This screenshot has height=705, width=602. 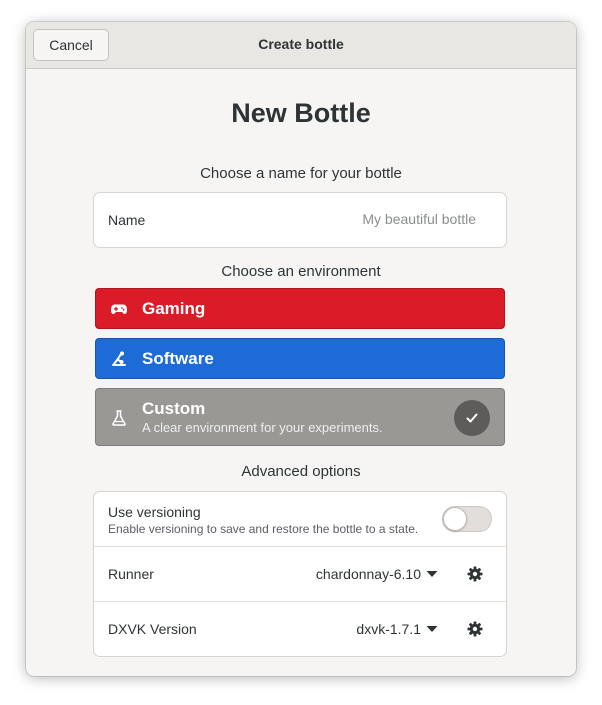 What do you see at coordinates (174, 308) in the screenshot?
I see `gaming-title: Gaming` at bounding box center [174, 308].